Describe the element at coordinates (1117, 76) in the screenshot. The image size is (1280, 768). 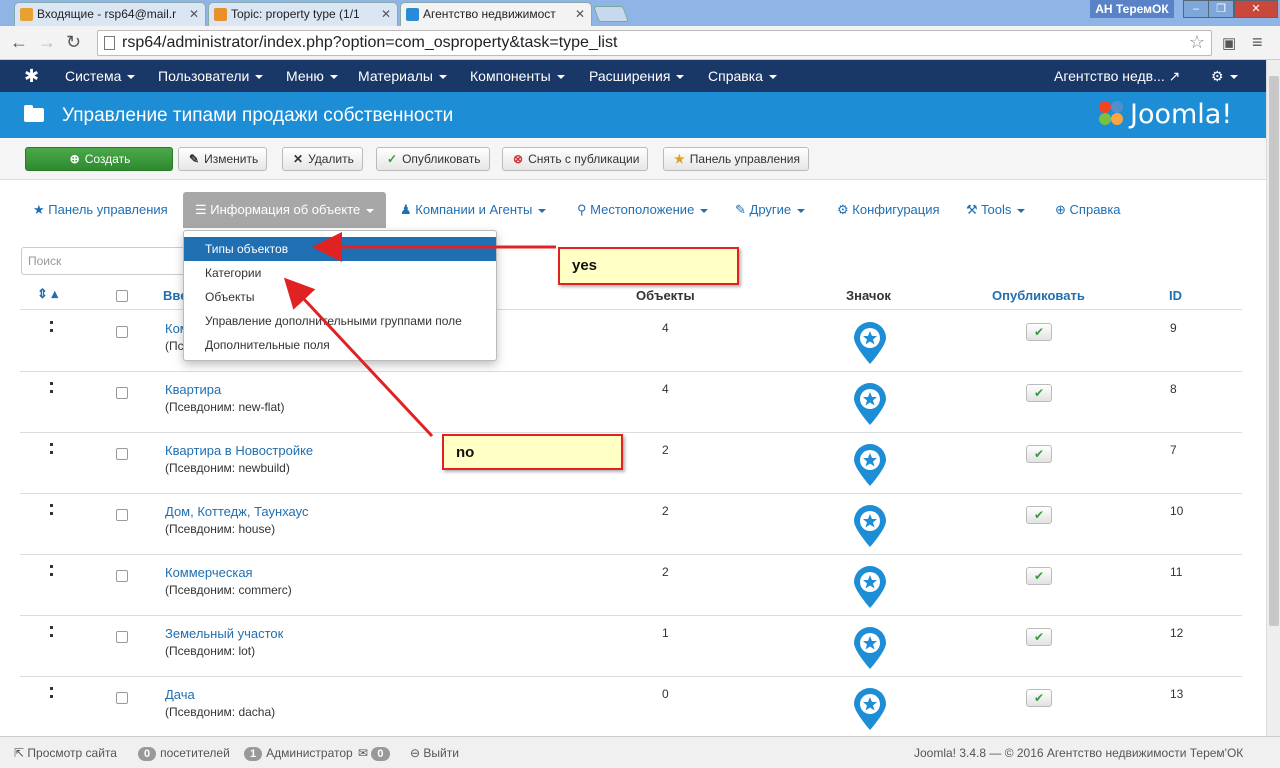
I see `site-name-link: Агентство недв... ↗` at that location.